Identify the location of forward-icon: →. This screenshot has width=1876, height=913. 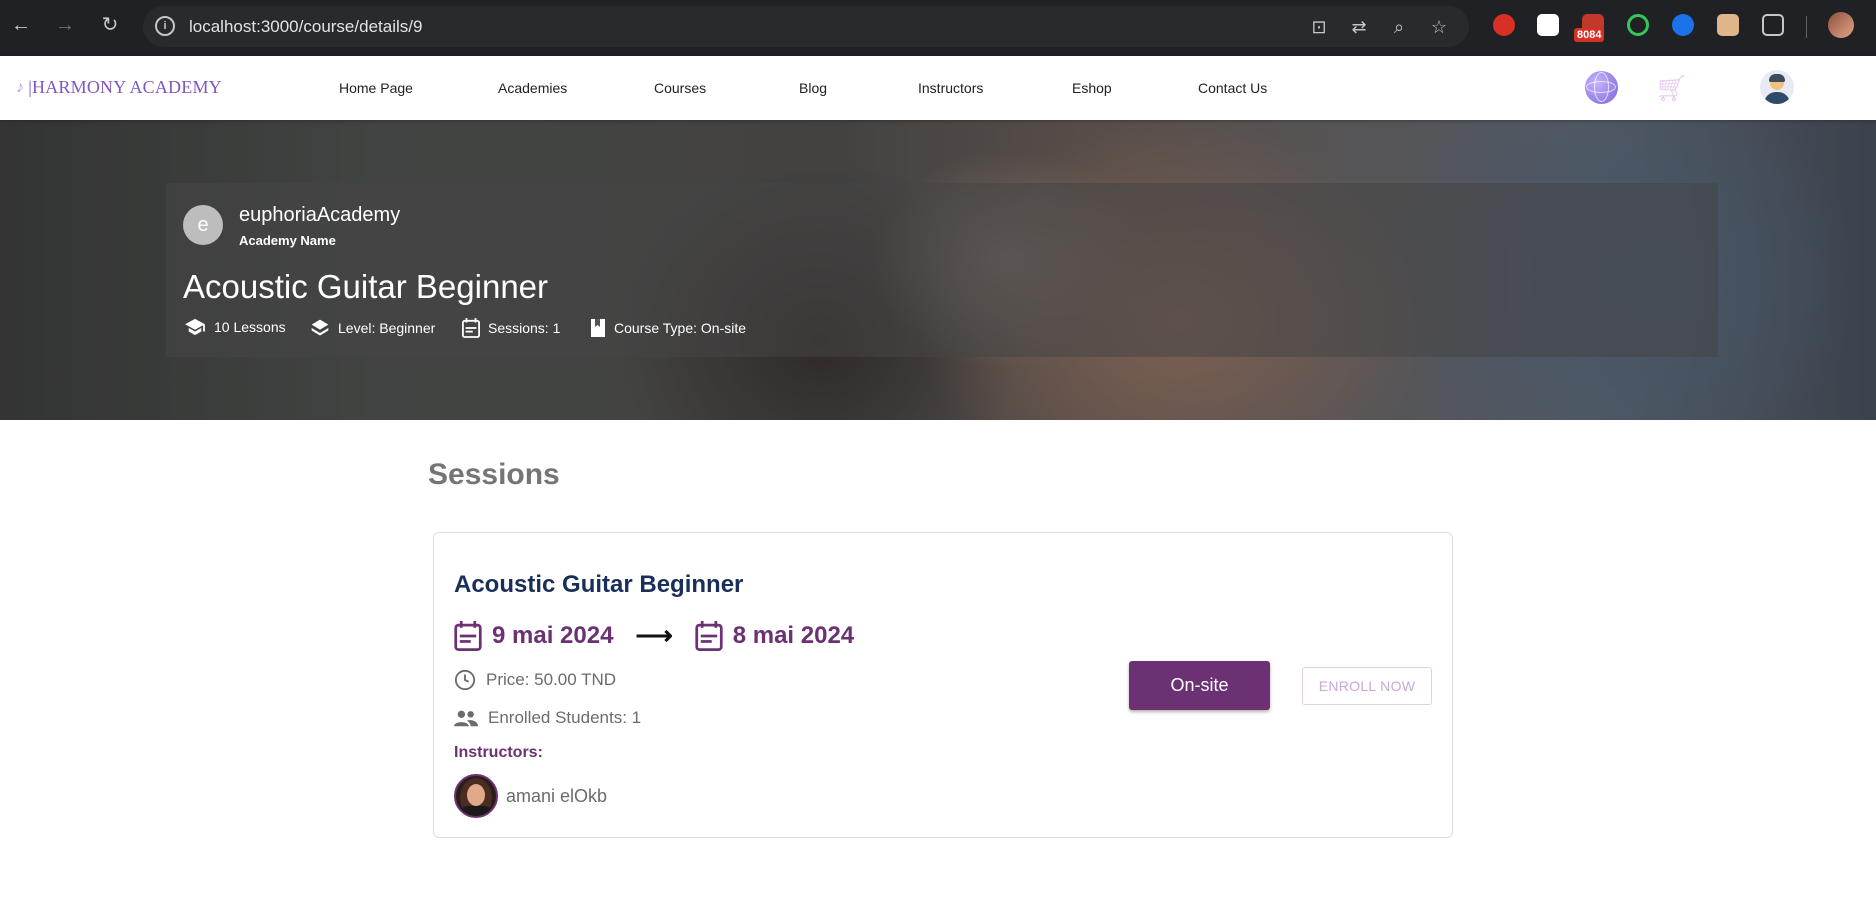
(65, 25).